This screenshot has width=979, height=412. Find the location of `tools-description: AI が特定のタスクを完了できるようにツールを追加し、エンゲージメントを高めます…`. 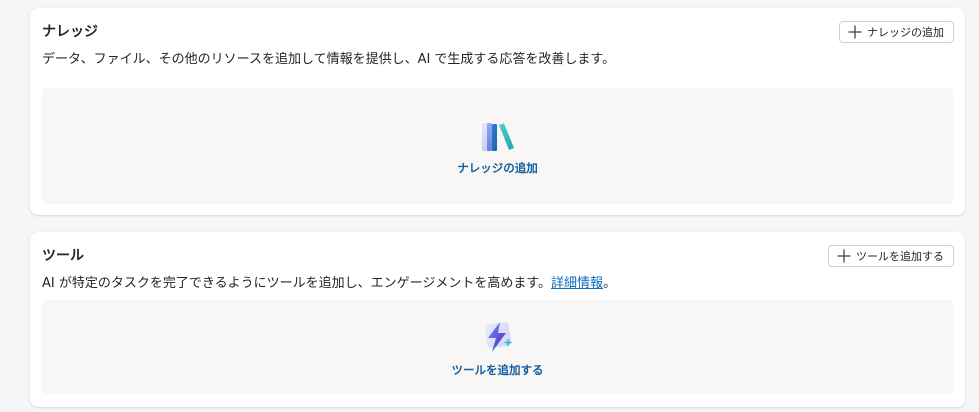

tools-description: AI が特定のタスクを完了できるようにツールを追加し、エンゲージメントを高めます… is located at coordinates (329, 281).